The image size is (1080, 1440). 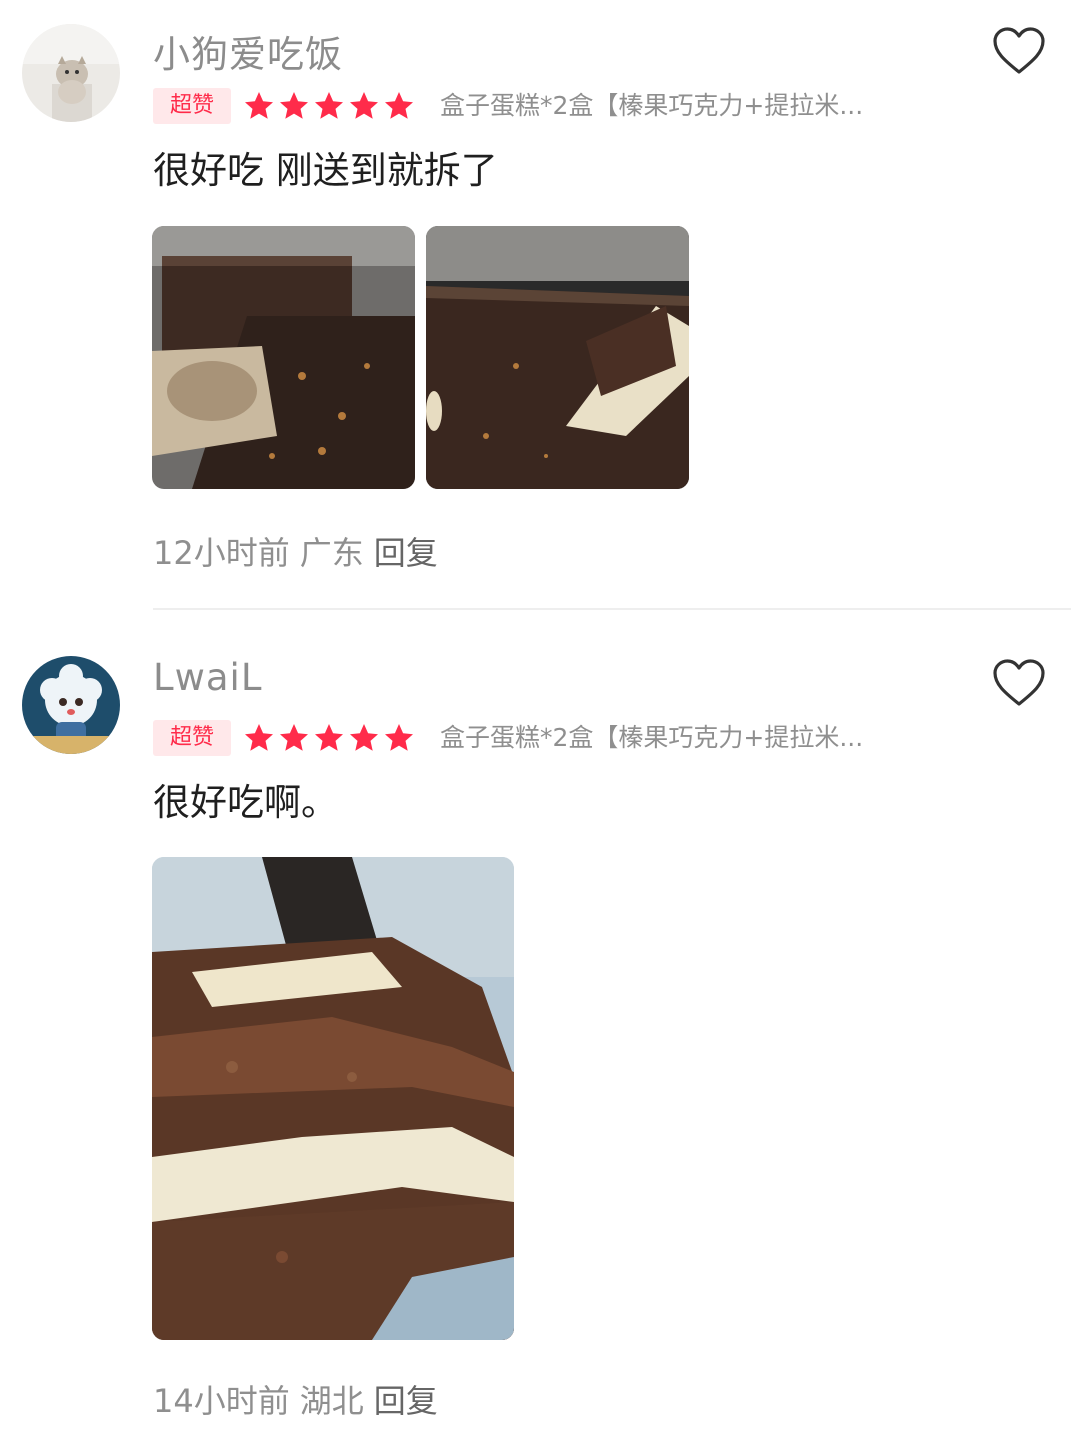 What do you see at coordinates (221, 1401) in the screenshot?
I see `timestamp: 14小时前` at bounding box center [221, 1401].